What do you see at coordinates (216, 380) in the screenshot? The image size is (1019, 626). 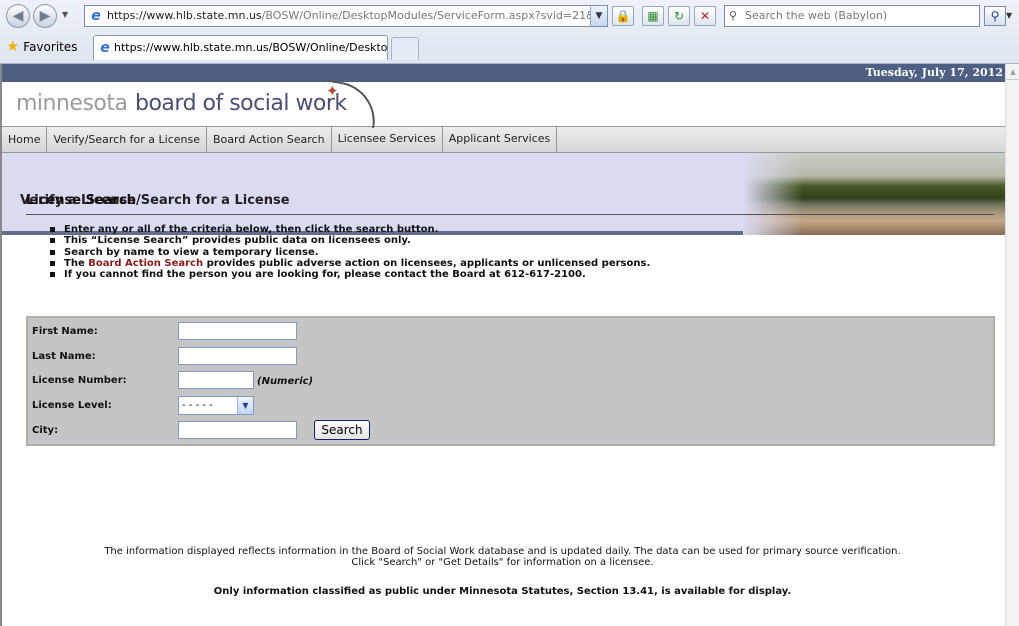 I see `license-number-input` at bounding box center [216, 380].